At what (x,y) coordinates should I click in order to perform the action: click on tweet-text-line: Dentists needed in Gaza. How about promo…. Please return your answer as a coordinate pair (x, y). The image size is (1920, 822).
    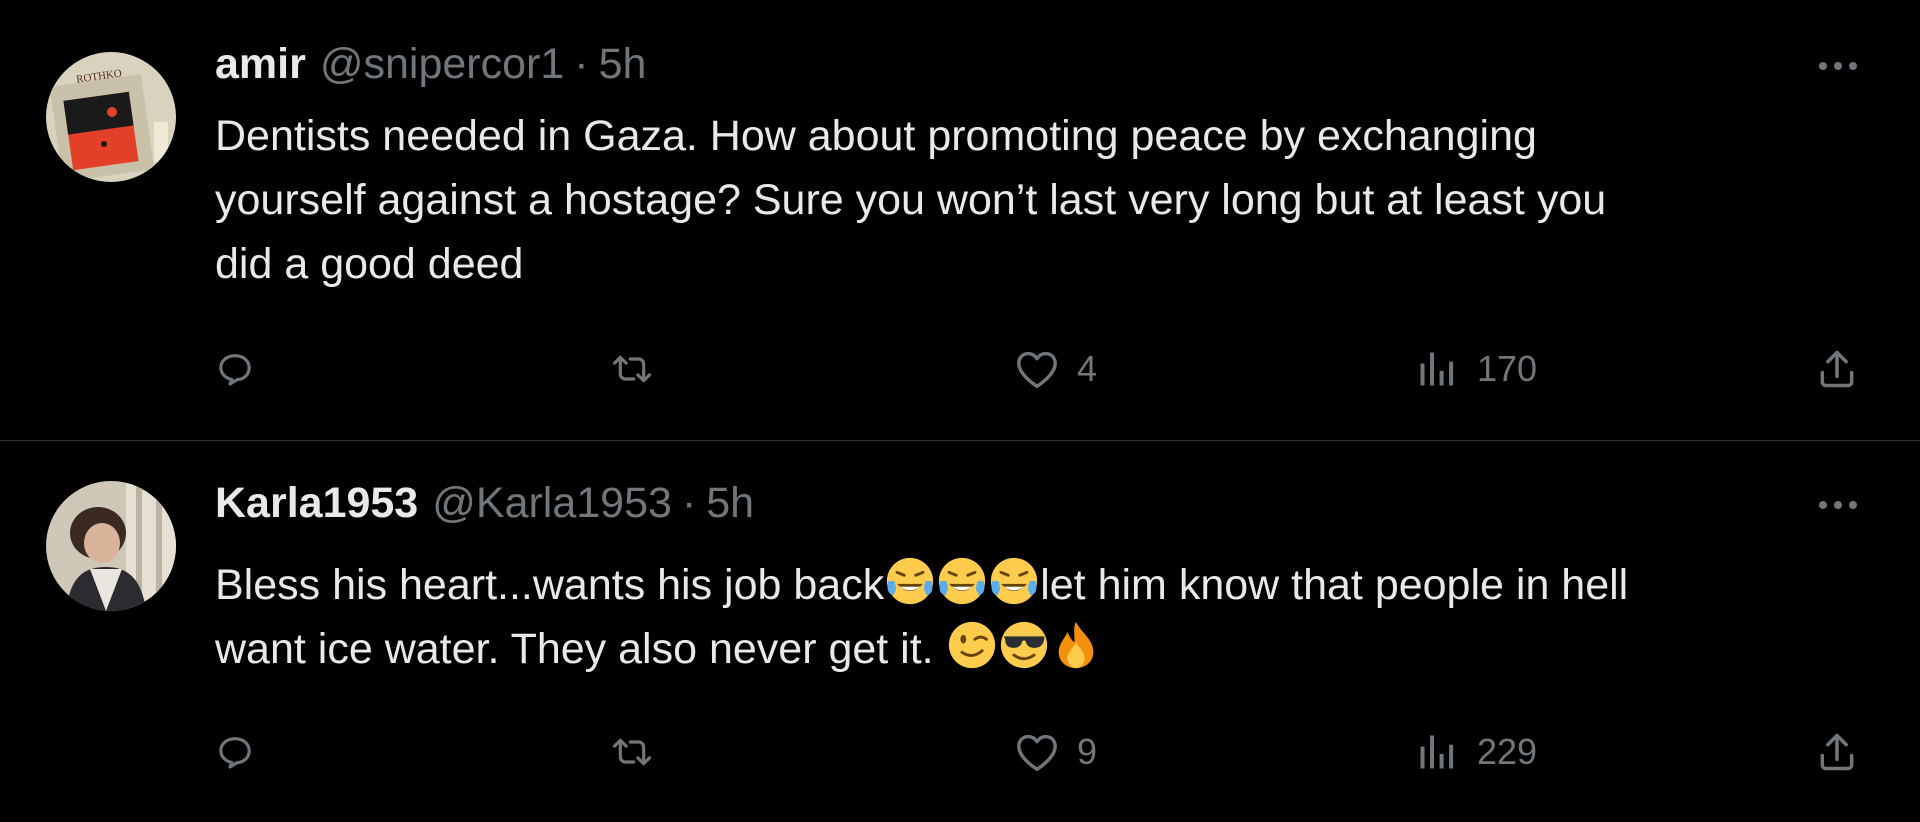
    Looking at the image, I should click on (876, 136).